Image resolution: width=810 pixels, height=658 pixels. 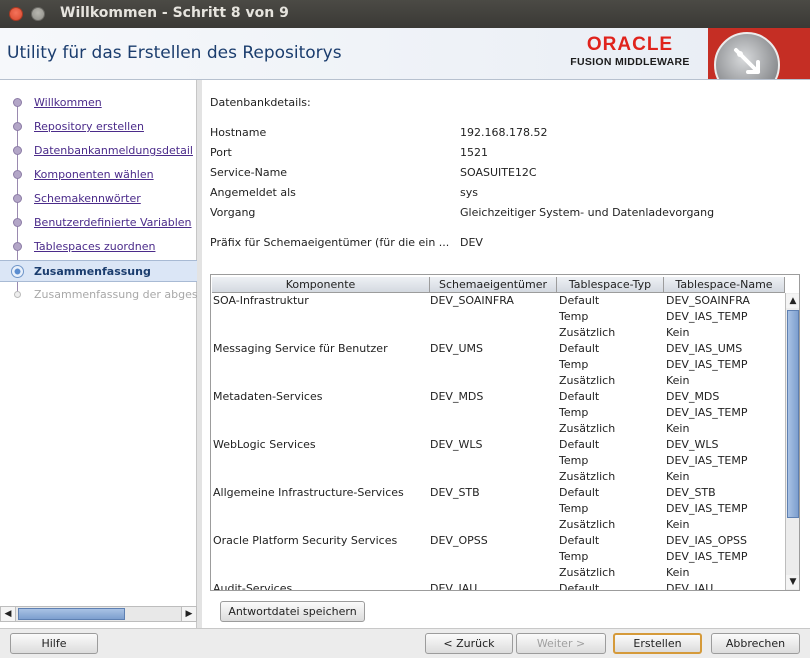 I want to click on nav-step-schemakennwoerter: Schemakennwörter, so click(x=98, y=199).